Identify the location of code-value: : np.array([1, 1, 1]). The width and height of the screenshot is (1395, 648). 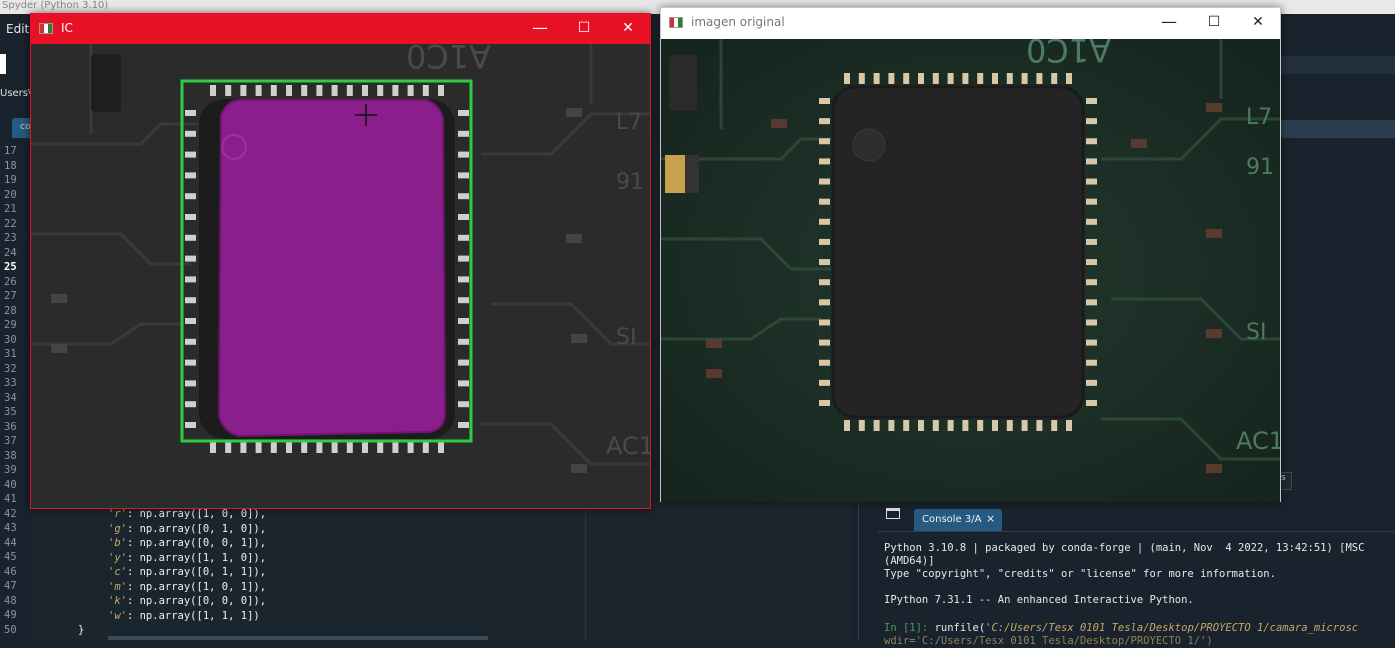
(193, 615).